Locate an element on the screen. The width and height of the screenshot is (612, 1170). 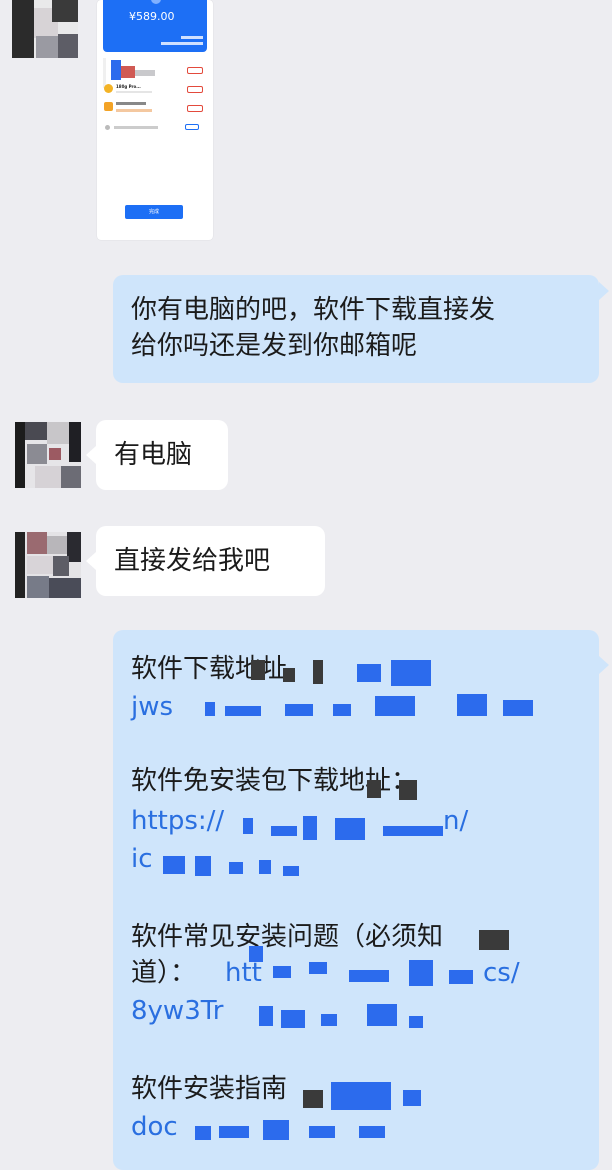
payment-screenshot-image: ¥589.00 180g Pro... 完成 is located at coordinates (155, 120).